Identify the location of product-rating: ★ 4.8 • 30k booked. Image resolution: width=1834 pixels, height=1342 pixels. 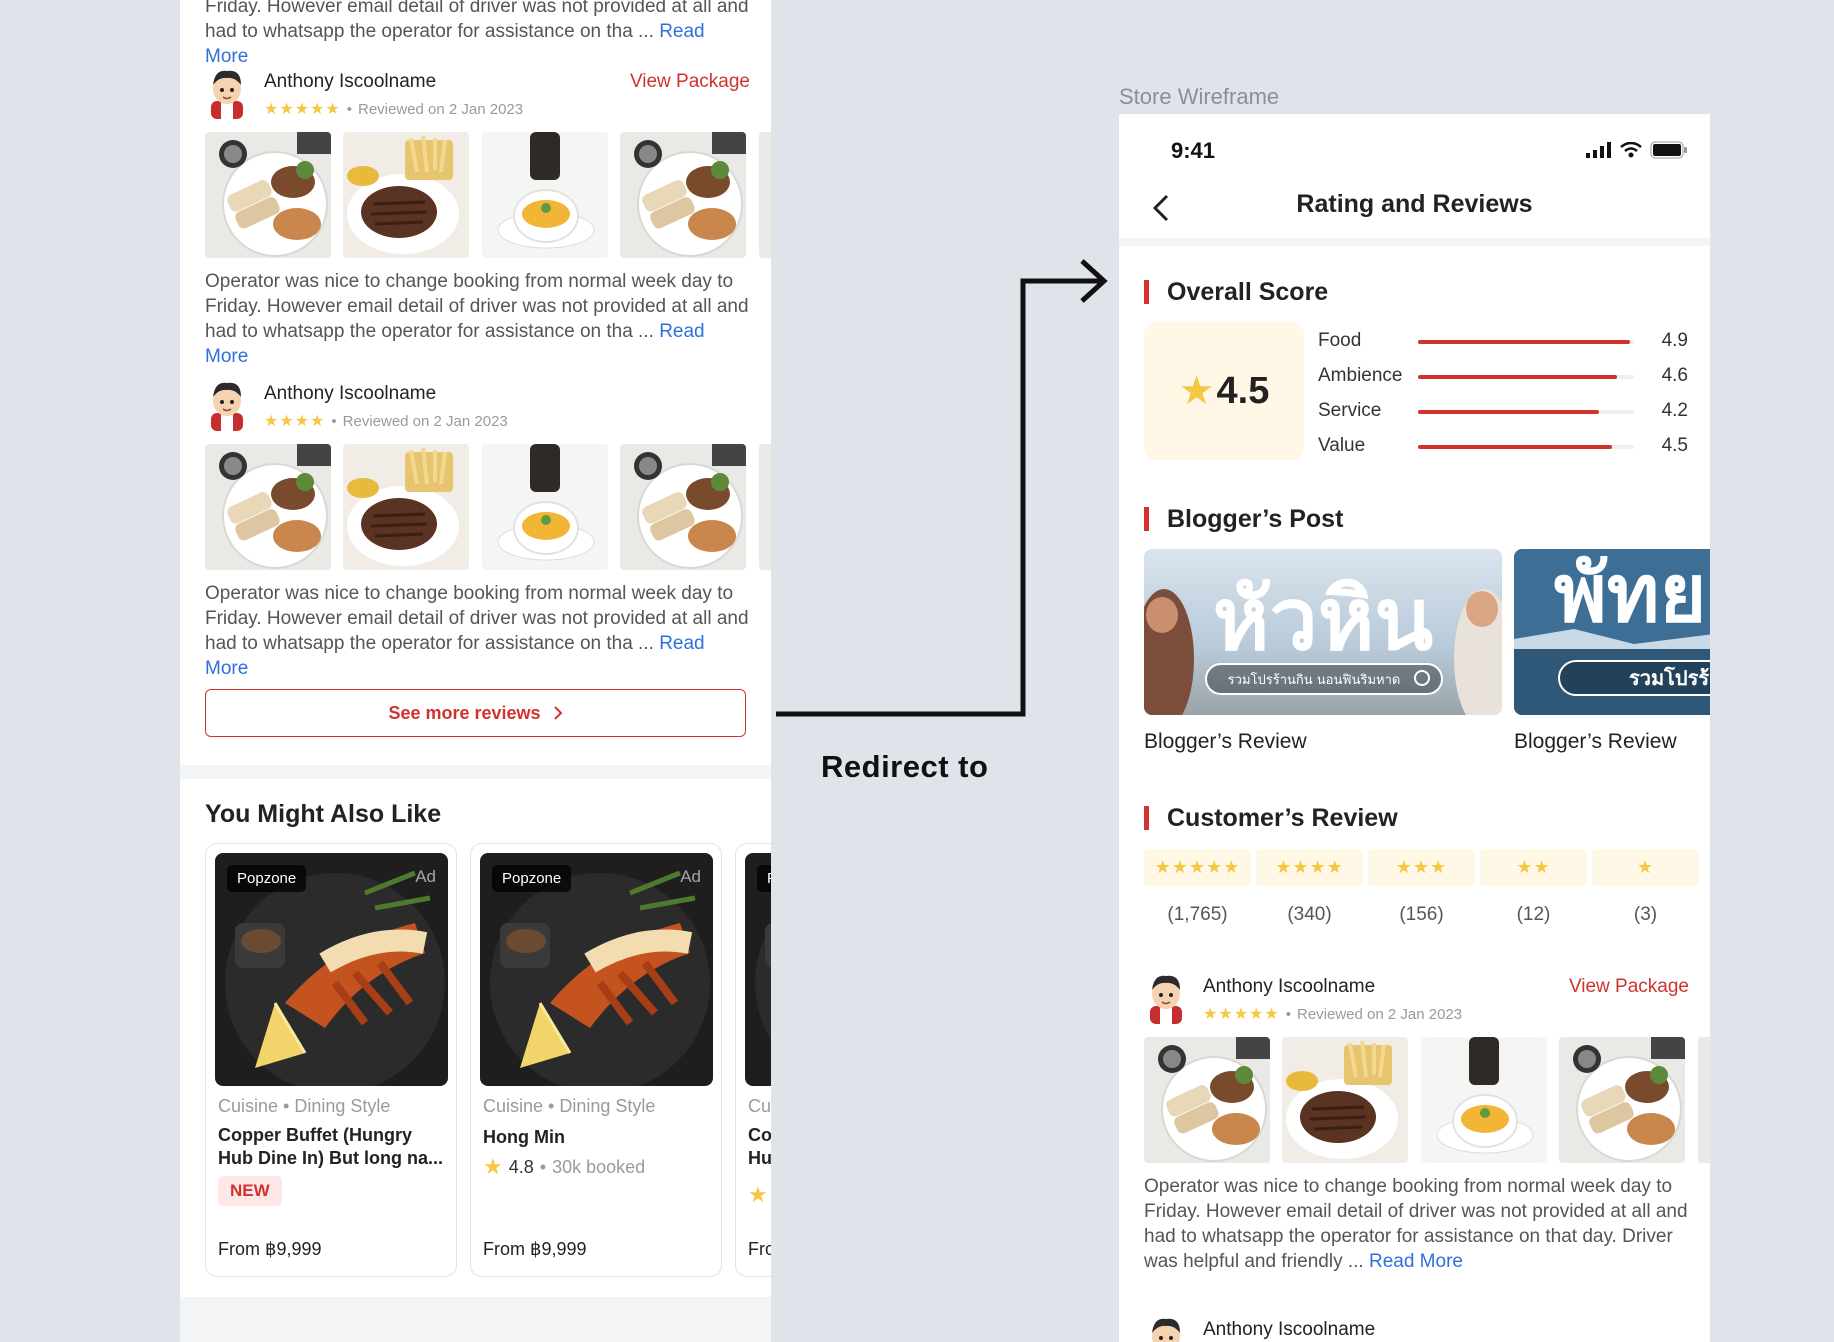
(564, 1167).